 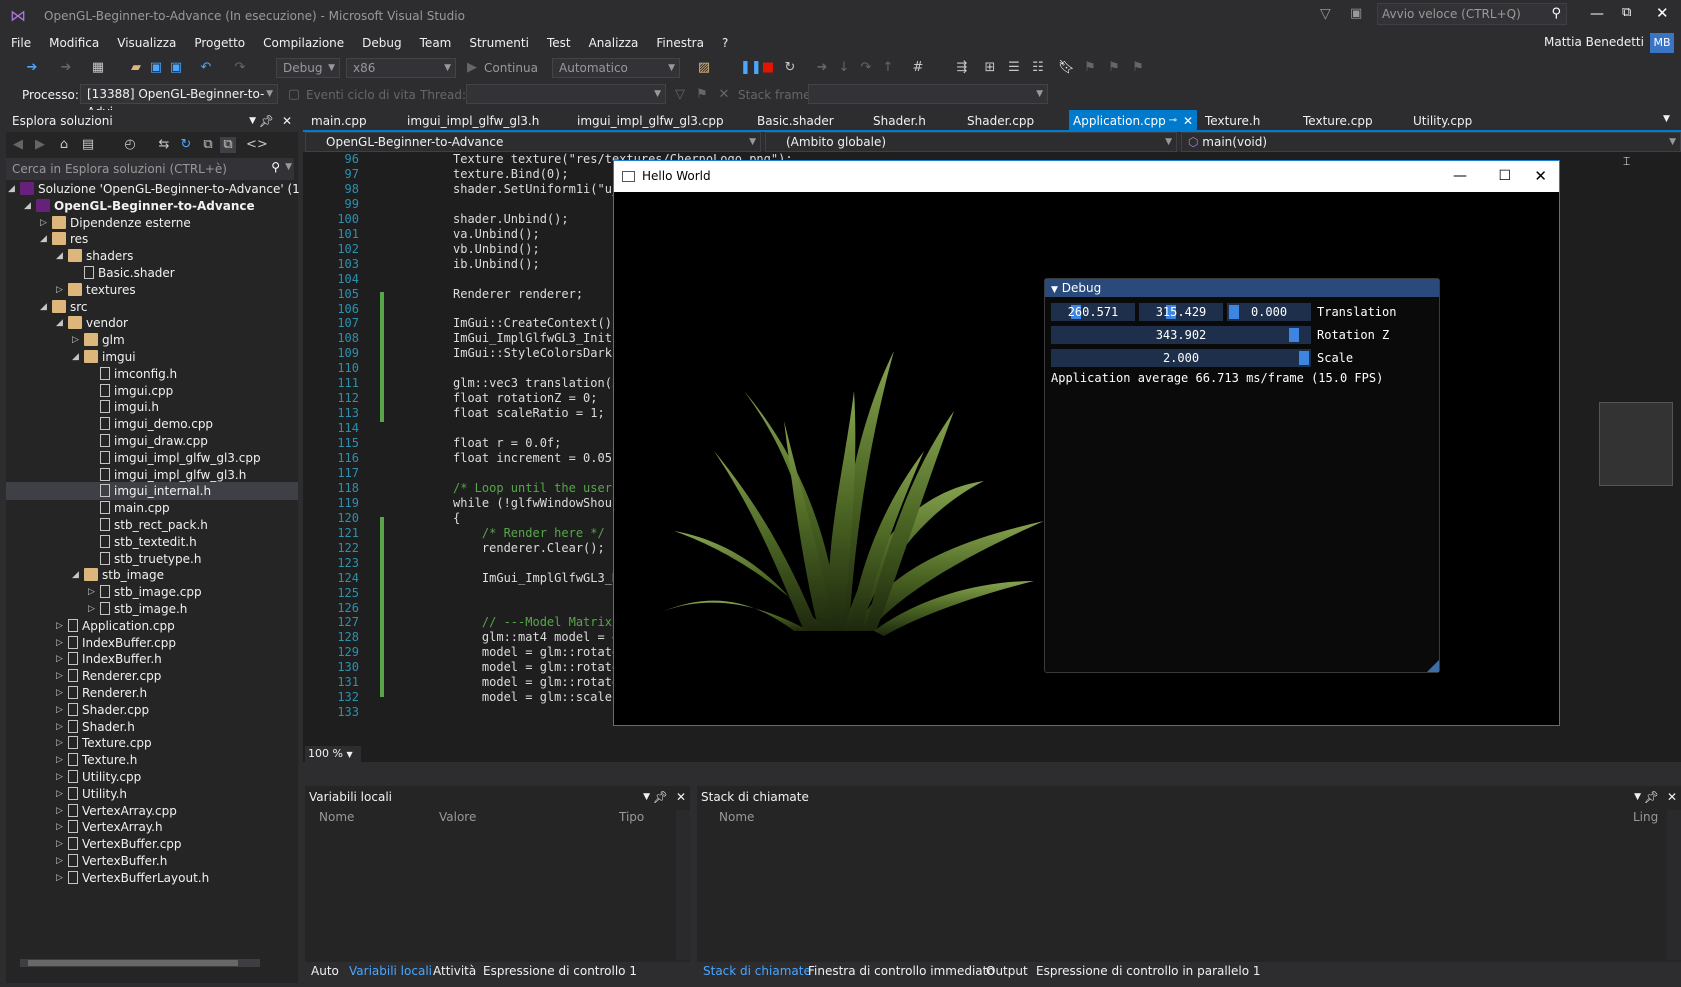 I want to click on zoom-select: 100 % ▼, so click(x=333, y=754).